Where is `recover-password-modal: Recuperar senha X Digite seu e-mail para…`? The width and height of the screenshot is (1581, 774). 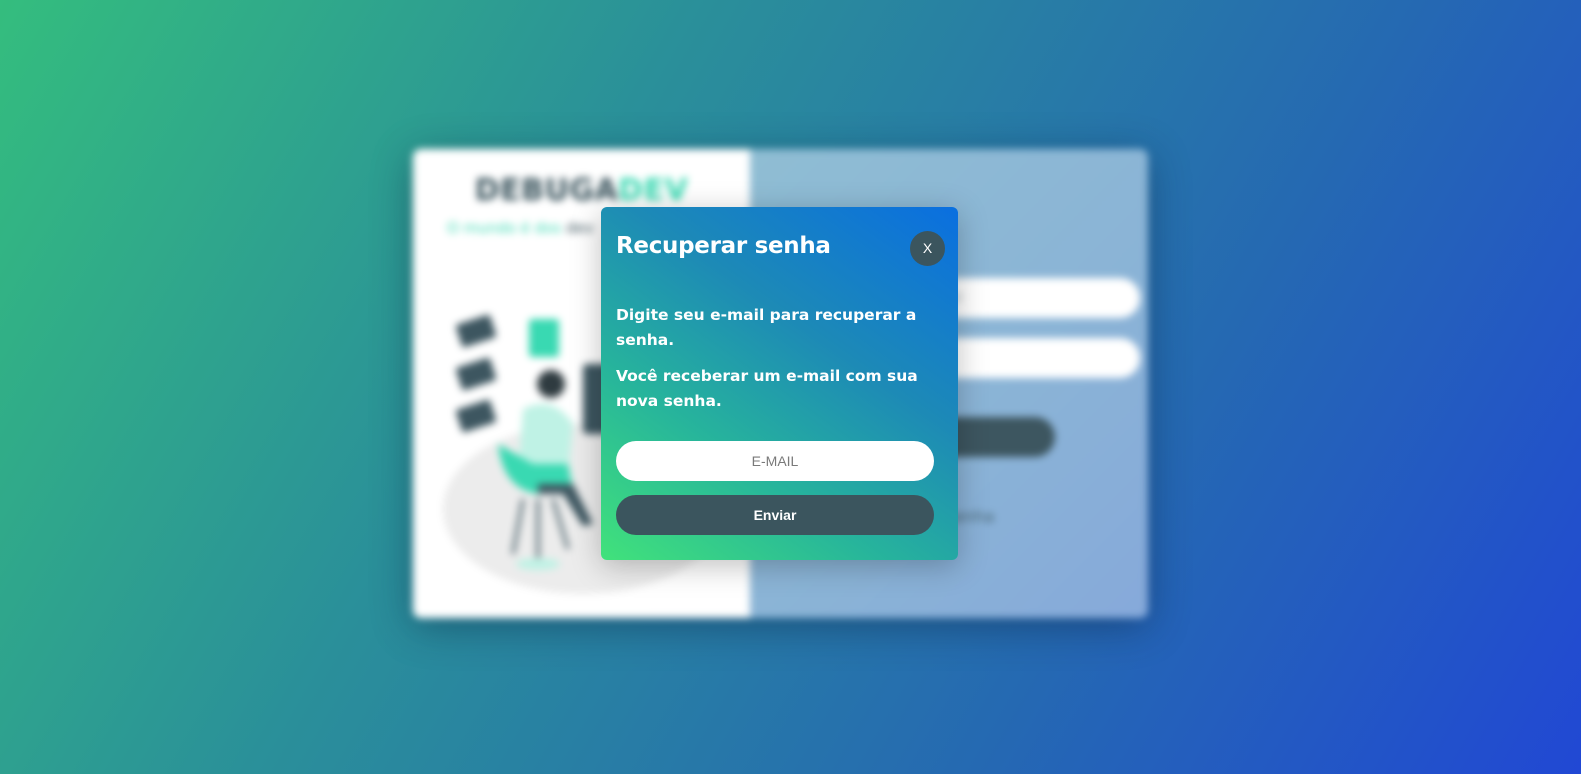
recover-password-modal: Recuperar senha X Digite seu e-mail para… is located at coordinates (779, 383).